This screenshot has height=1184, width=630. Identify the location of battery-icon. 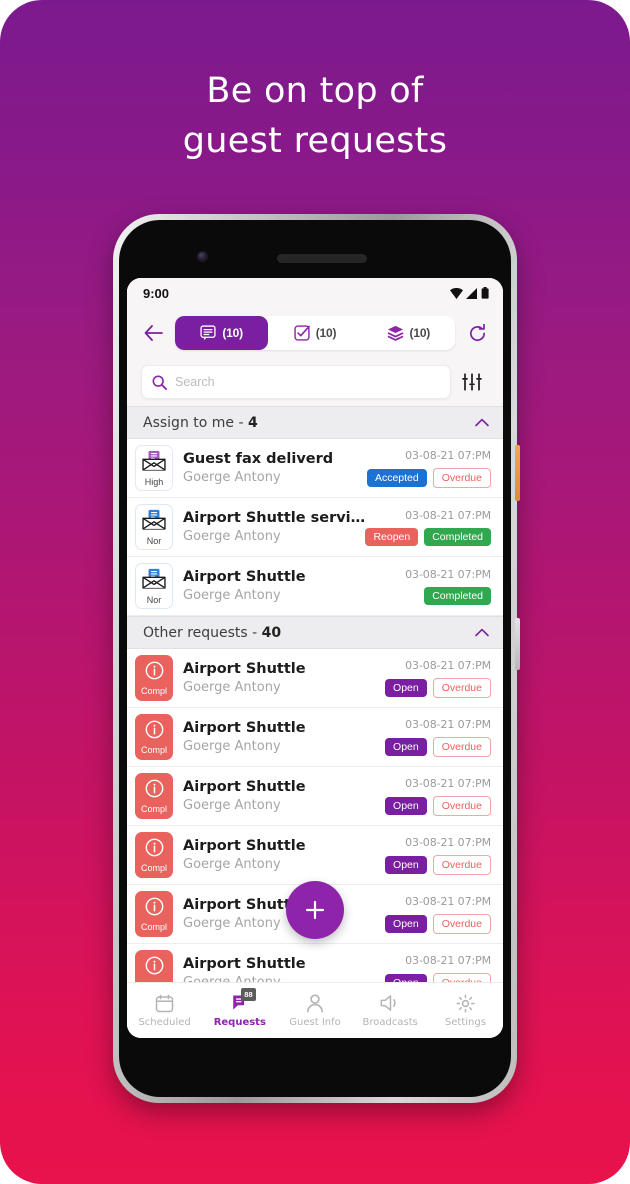
(485, 293).